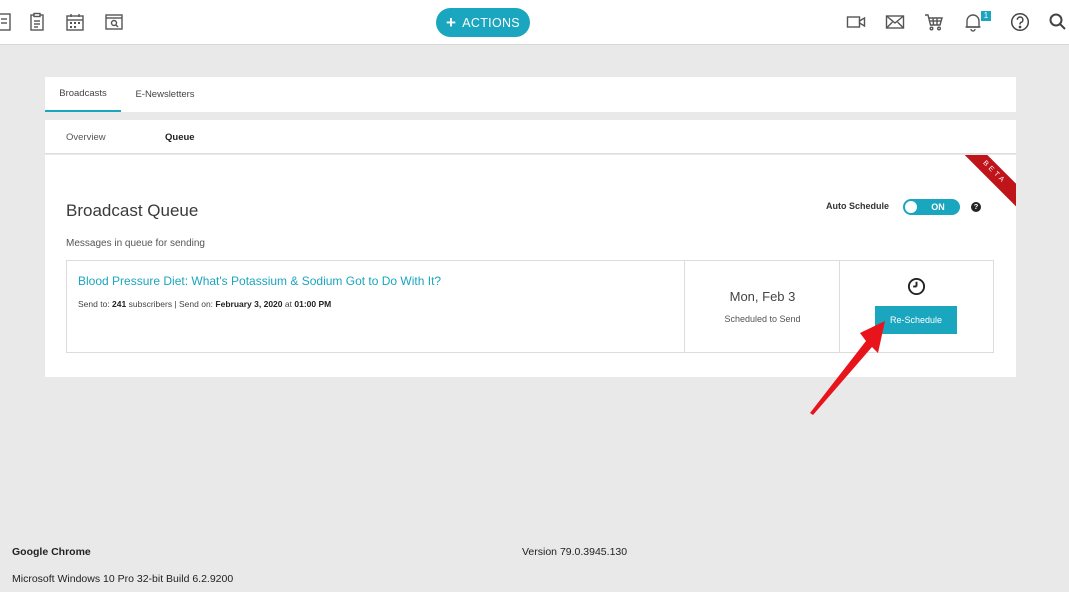 Image resolution: width=1069 pixels, height=592 pixels. What do you see at coordinates (895, 22) in the screenshot?
I see `mail-icon` at bounding box center [895, 22].